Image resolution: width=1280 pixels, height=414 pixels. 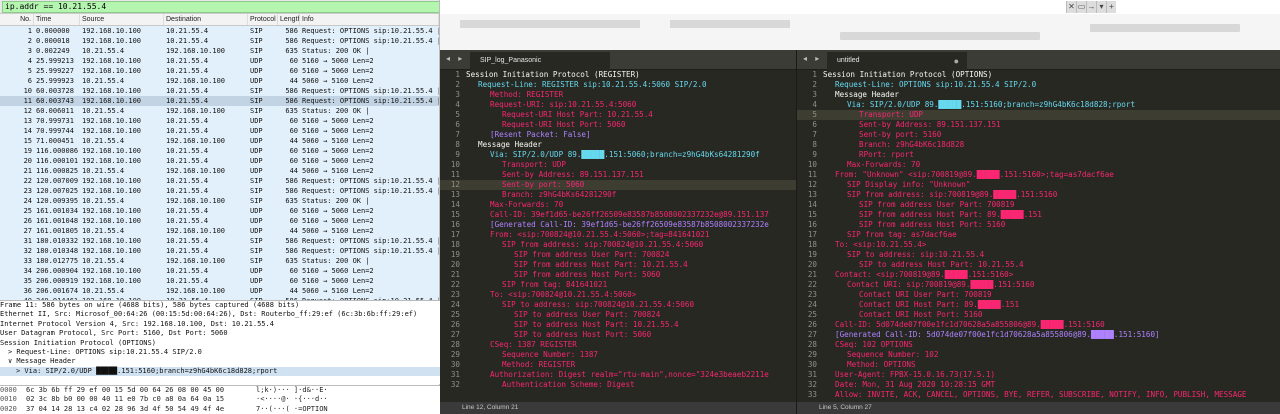 What do you see at coordinates (1081, 7) in the screenshot?
I see `filter-button-icon: ▭` at bounding box center [1081, 7].